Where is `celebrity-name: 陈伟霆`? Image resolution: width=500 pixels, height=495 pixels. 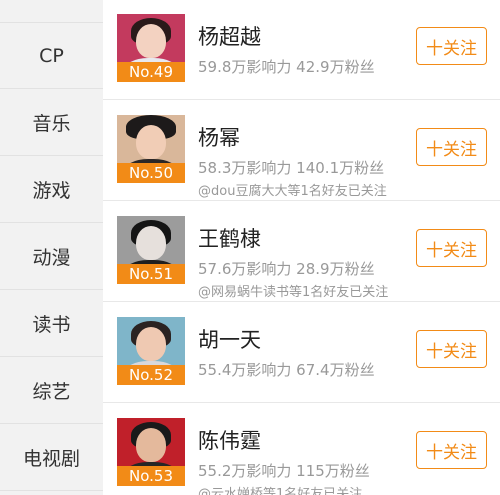 celebrity-name: 陈伟霆 is located at coordinates (229, 440).